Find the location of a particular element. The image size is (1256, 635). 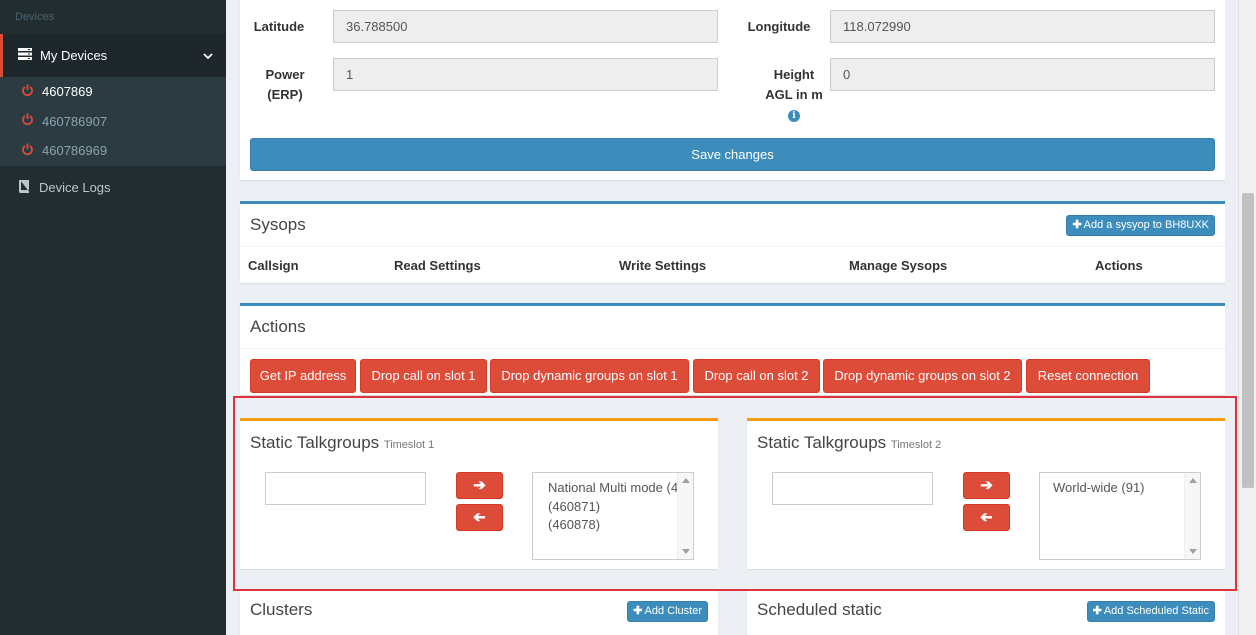

longitude-label: Longitude is located at coordinates (779, 26).